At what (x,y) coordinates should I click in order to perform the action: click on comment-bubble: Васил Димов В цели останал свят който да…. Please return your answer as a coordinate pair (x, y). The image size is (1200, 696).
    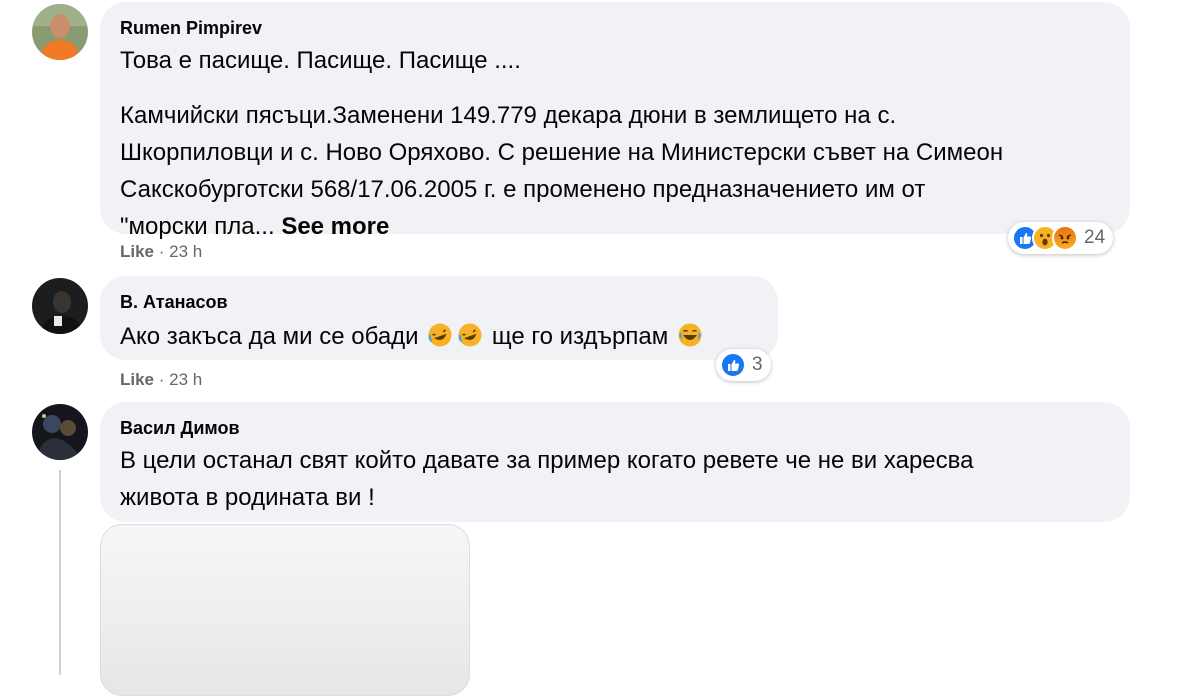
    Looking at the image, I should click on (615, 462).